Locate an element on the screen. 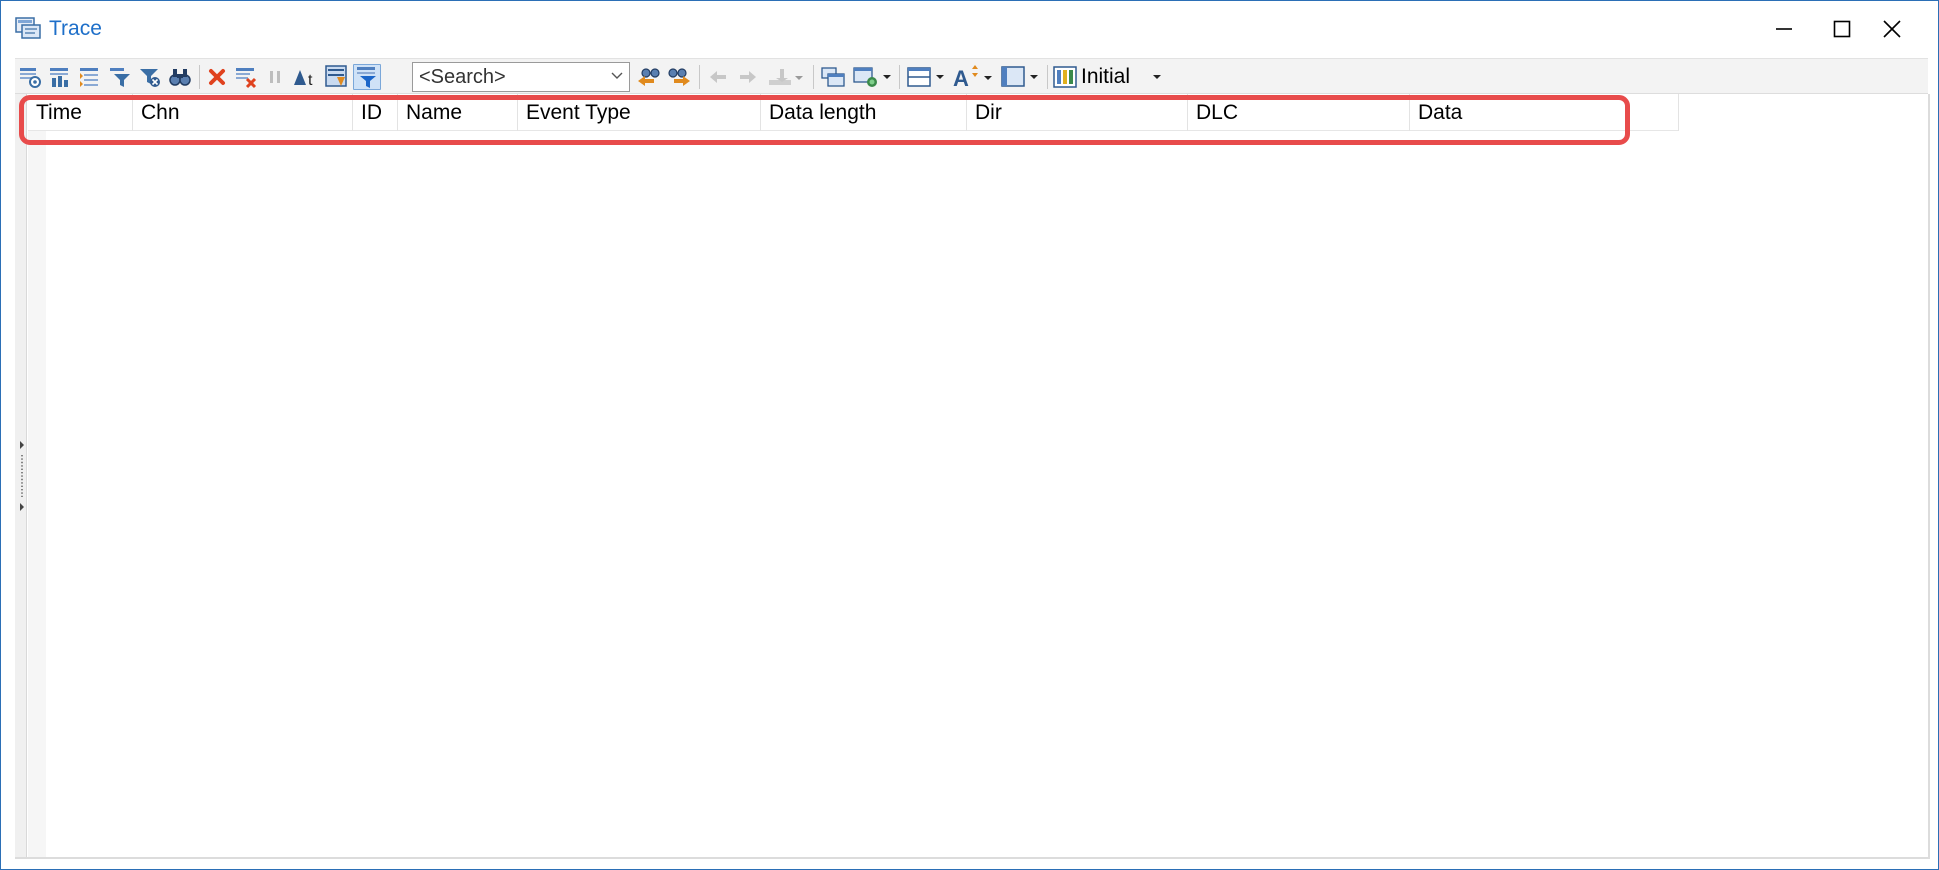  column-layout-button is located at coordinates (833, 77).